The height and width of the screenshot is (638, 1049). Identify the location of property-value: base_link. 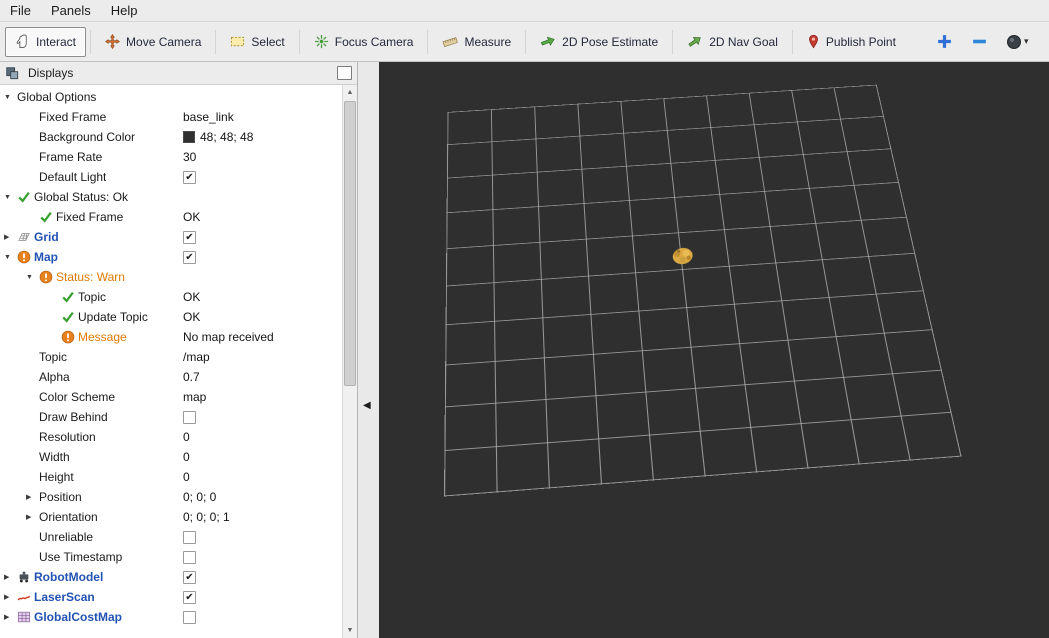
(260, 117).